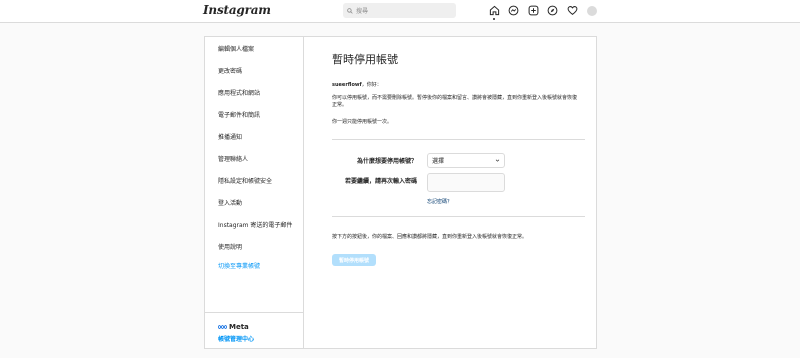  What do you see at coordinates (354, 260) in the screenshot?
I see `deactivate-account-button: 暫時停用帳號` at bounding box center [354, 260].